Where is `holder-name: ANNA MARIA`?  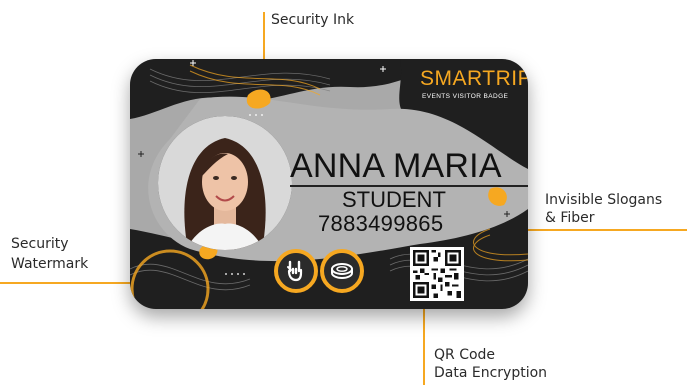
holder-name: ANNA MARIA is located at coordinates (396, 166).